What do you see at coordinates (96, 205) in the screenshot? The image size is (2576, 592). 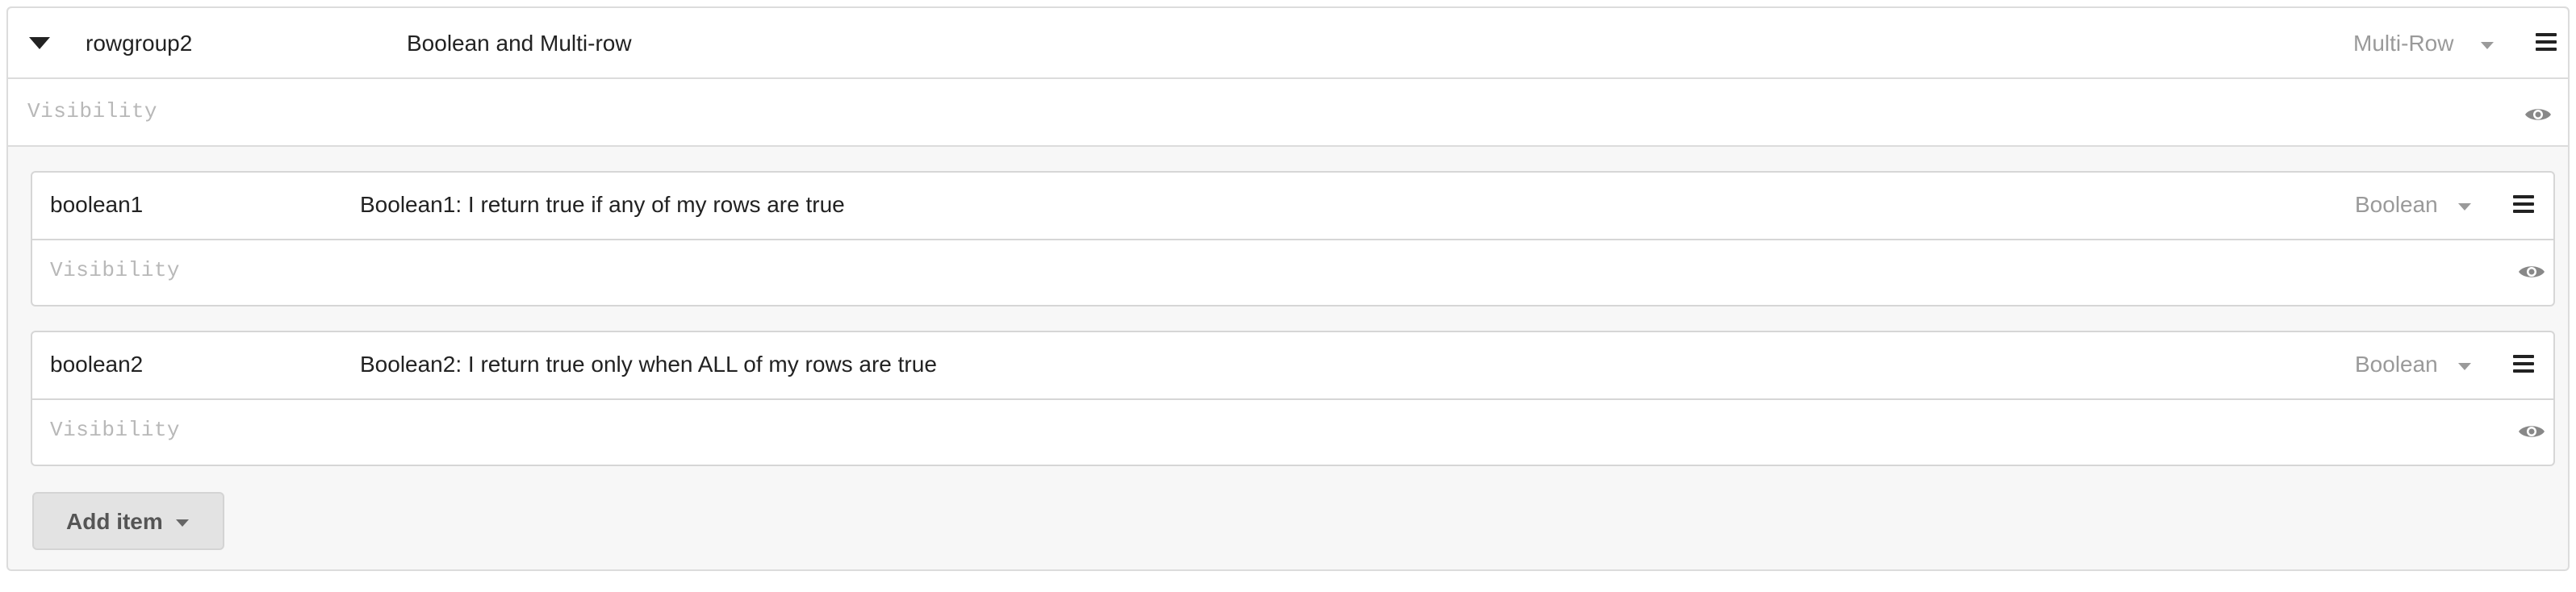 I see `item-name: boolean1` at bounding box center [96, 205].